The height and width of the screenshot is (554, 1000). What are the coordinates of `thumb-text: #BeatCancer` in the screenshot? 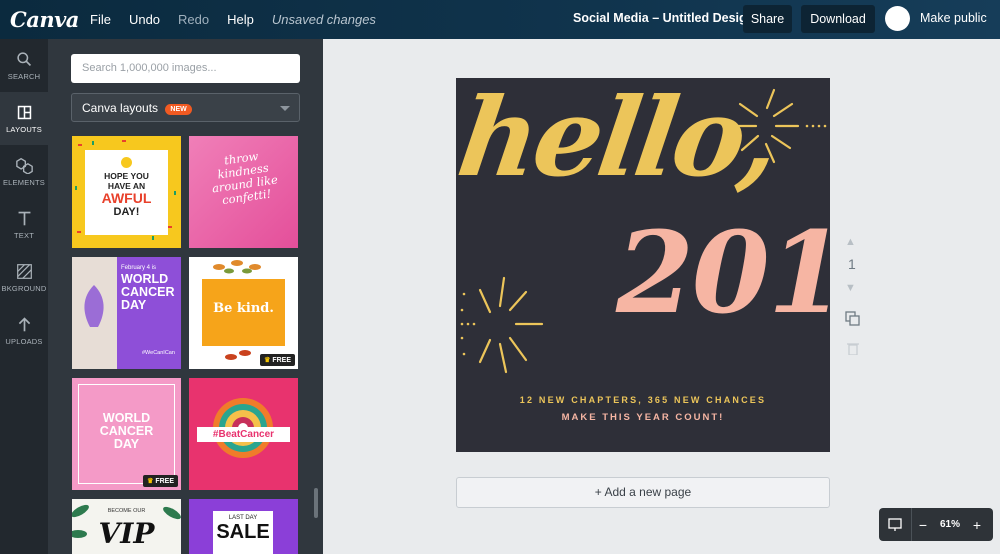 It's located at (243, 434).